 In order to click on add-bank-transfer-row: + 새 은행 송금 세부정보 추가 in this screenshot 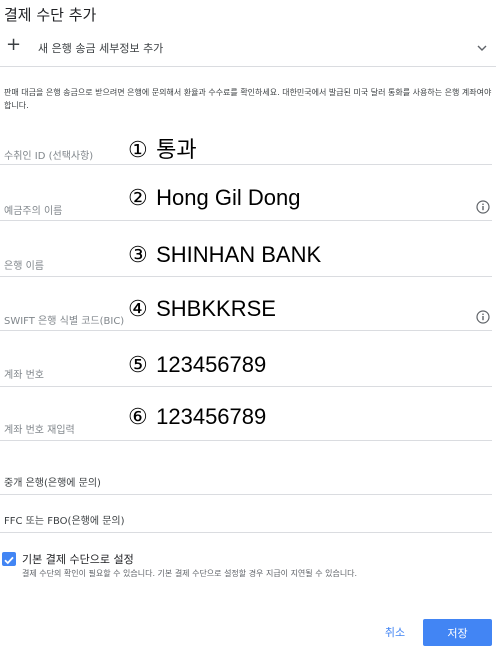, I will do `click(248, 49)`.